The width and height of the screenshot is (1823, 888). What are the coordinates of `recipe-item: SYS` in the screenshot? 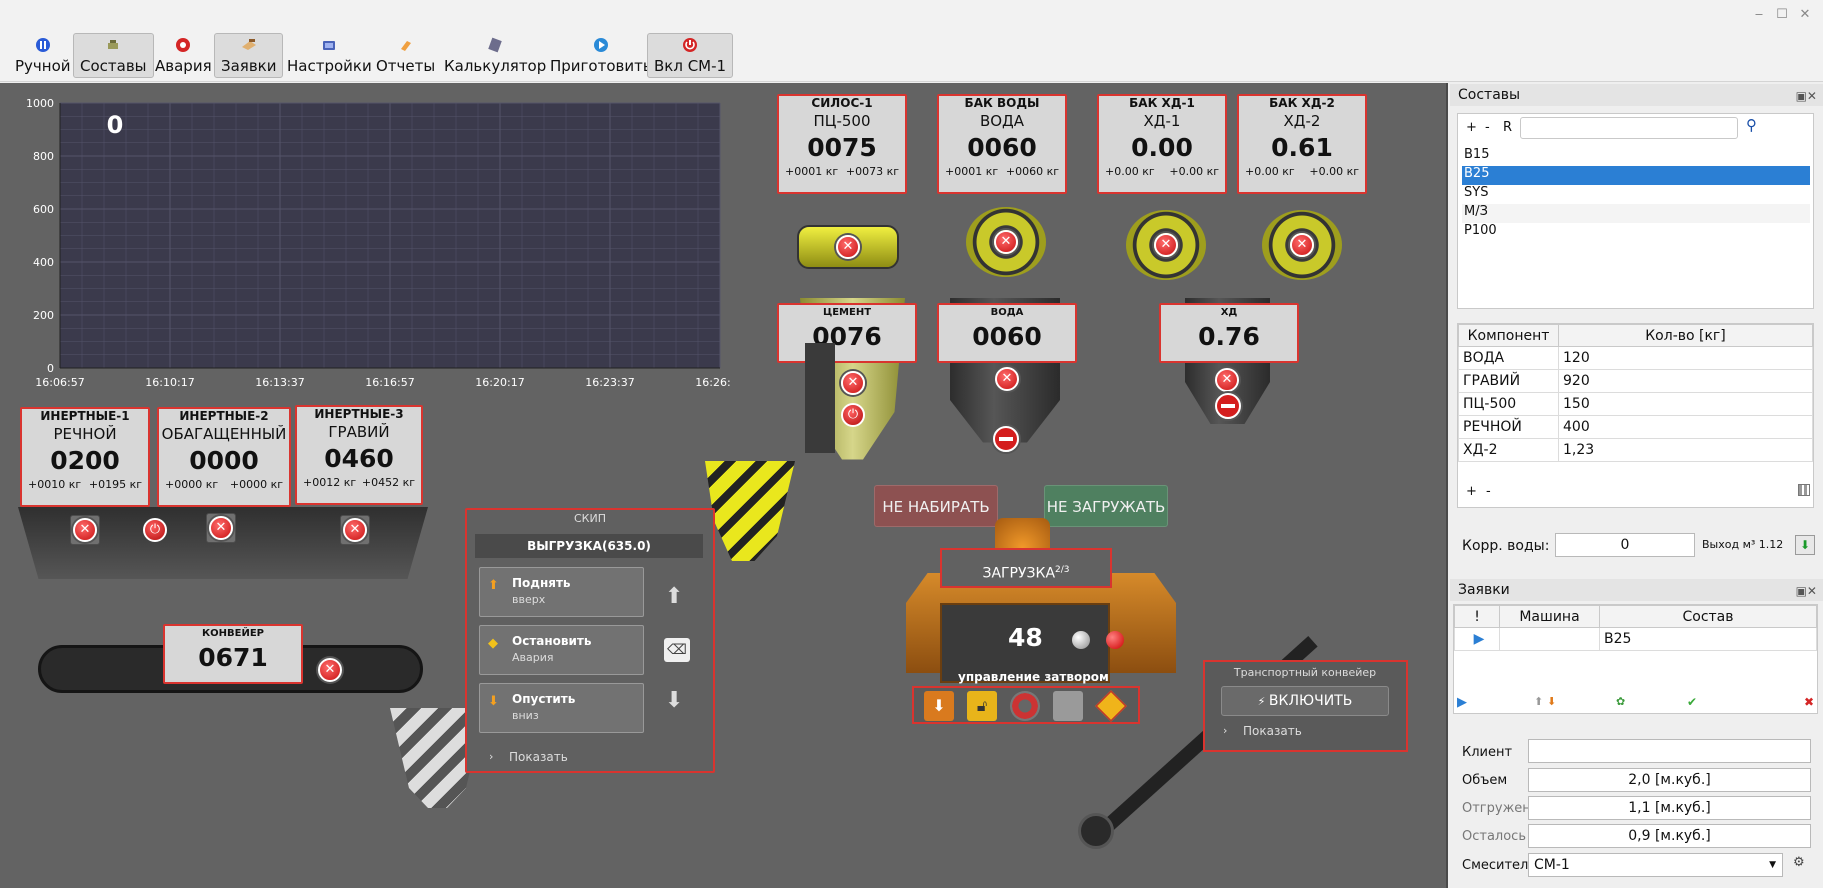 It's located at (1636, 194).